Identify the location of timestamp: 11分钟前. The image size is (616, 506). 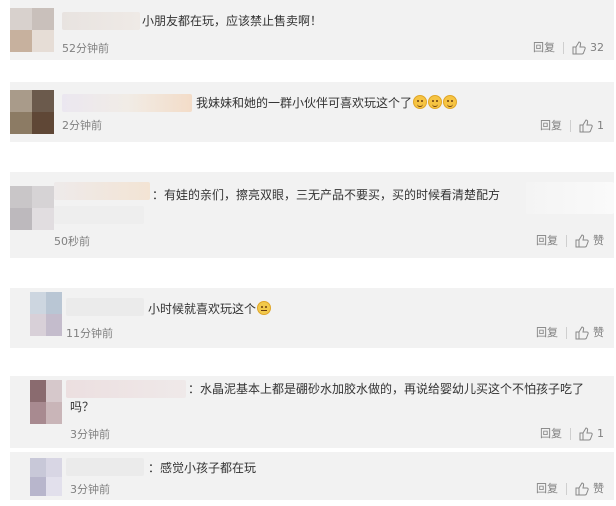
(89, 333).